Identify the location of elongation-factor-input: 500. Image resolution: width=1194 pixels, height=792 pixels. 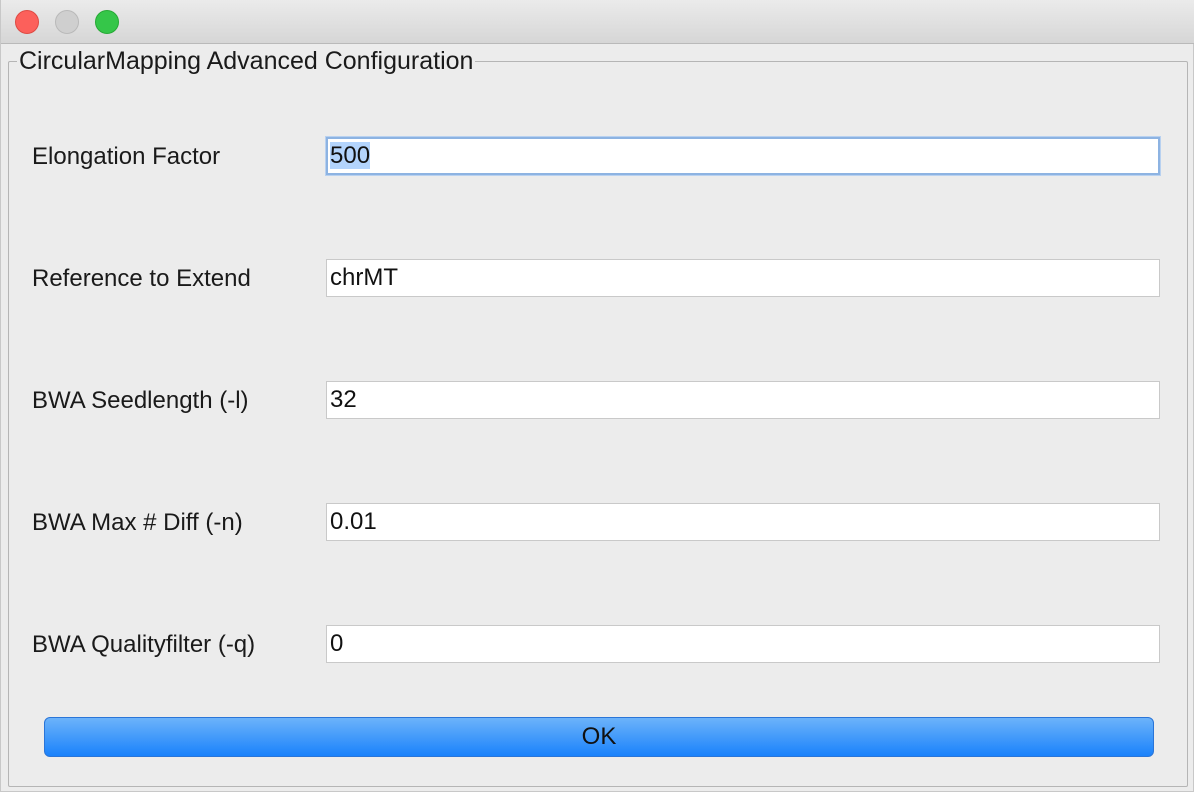
(743, 156).